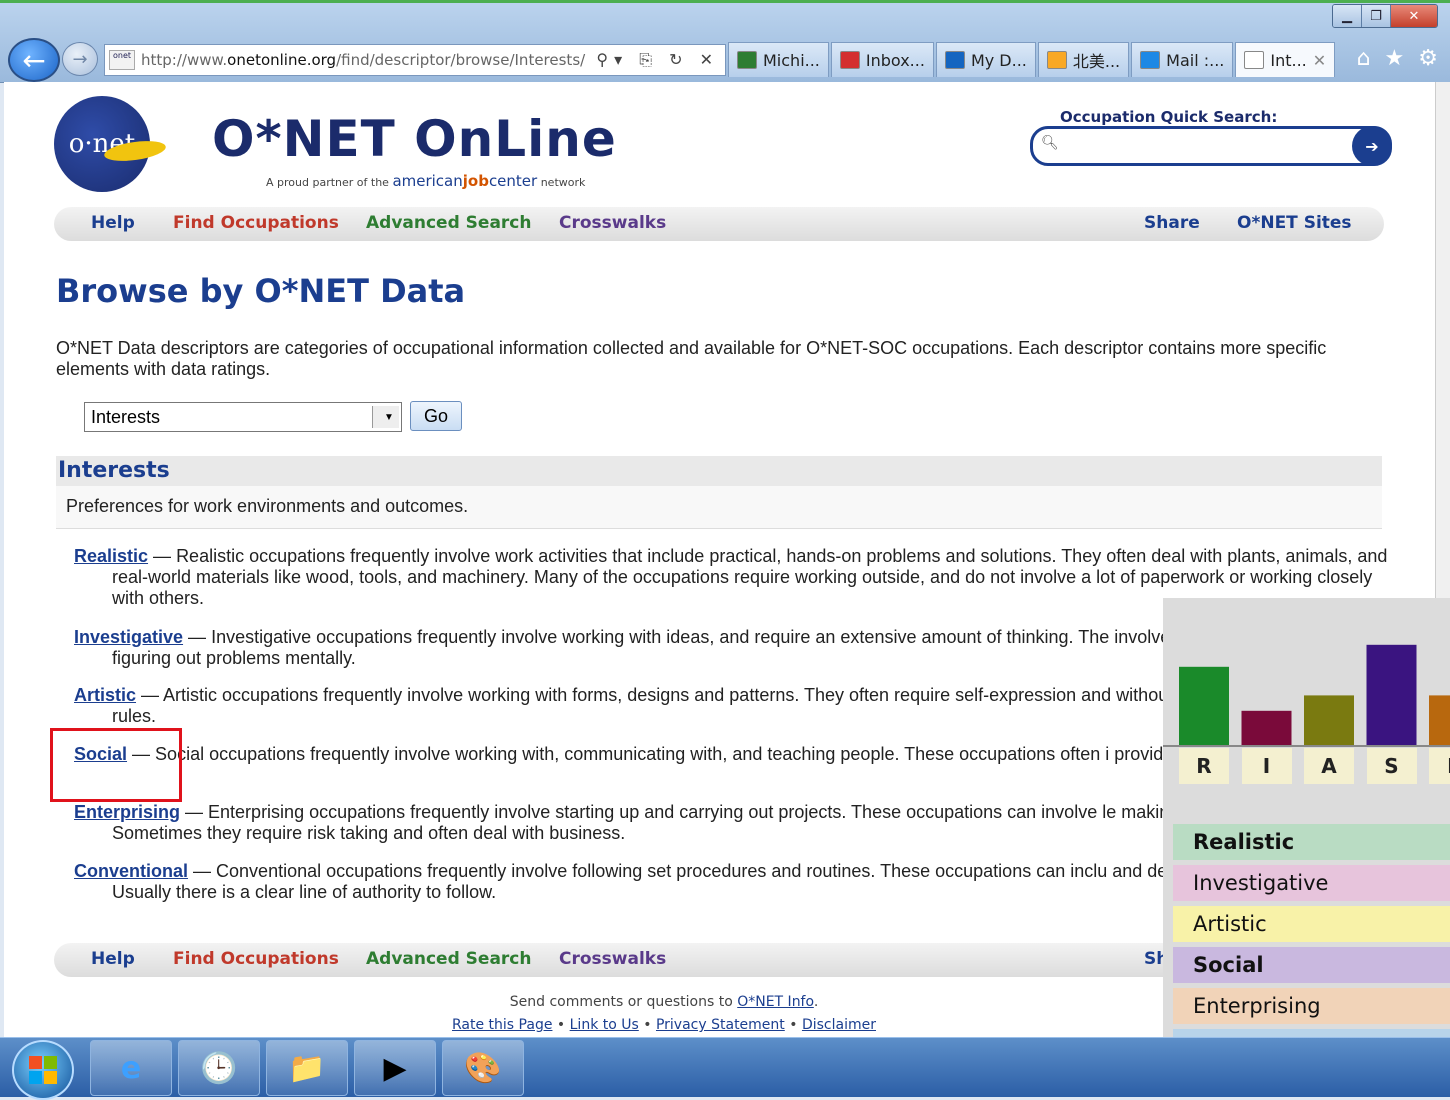  What do you see at coordinates (725, 1068) in the screenshot?
I see `windows-taskbar: e 🕒 📁 ▶ 🎨` at bounding box center [725, 1068].